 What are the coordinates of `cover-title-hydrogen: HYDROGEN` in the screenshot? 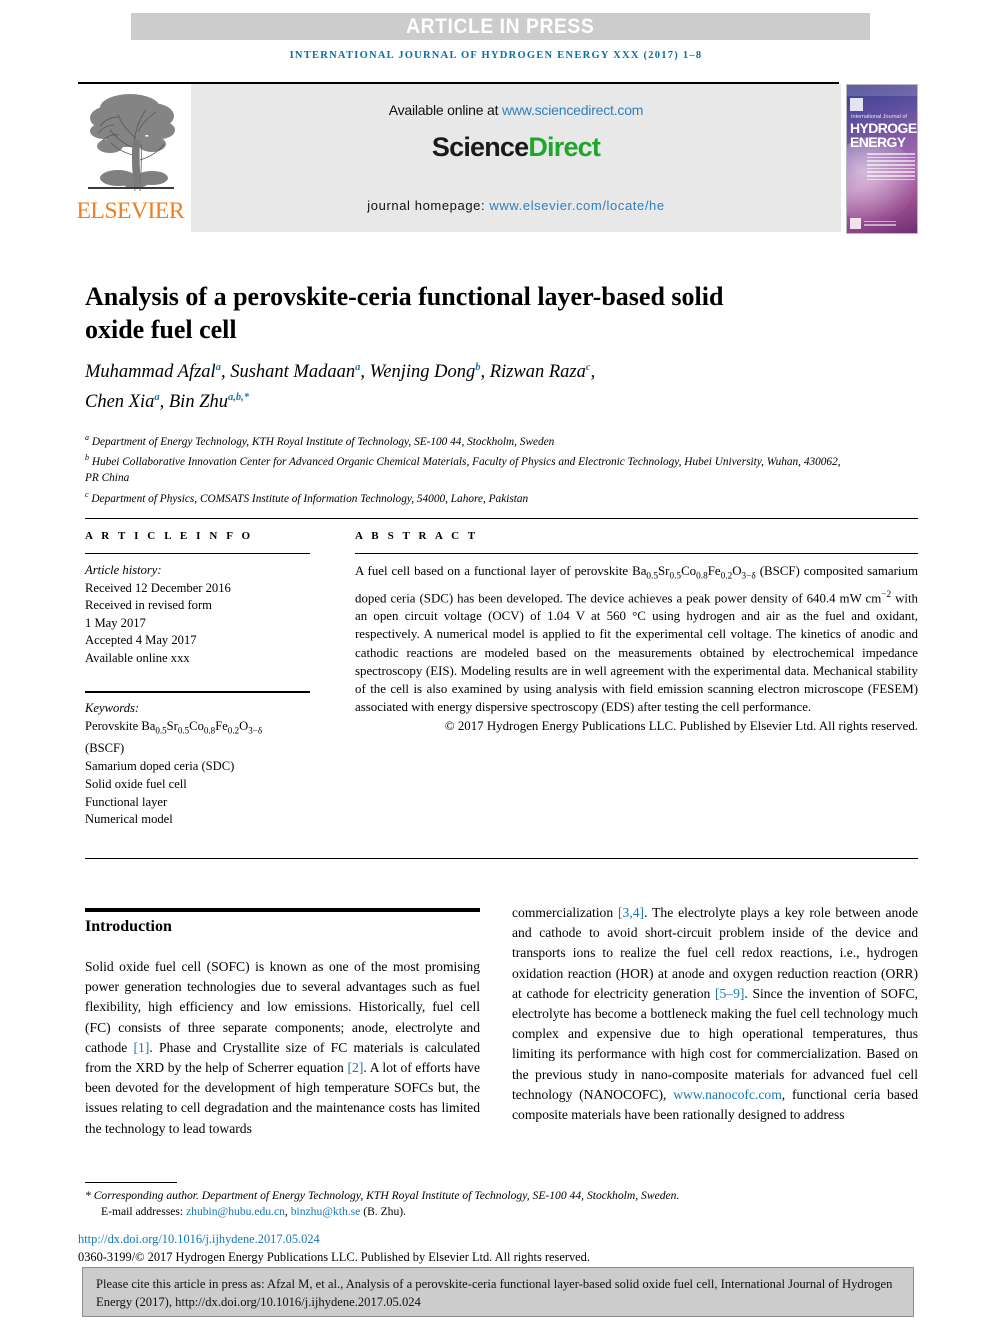 It's located at (883, 128).